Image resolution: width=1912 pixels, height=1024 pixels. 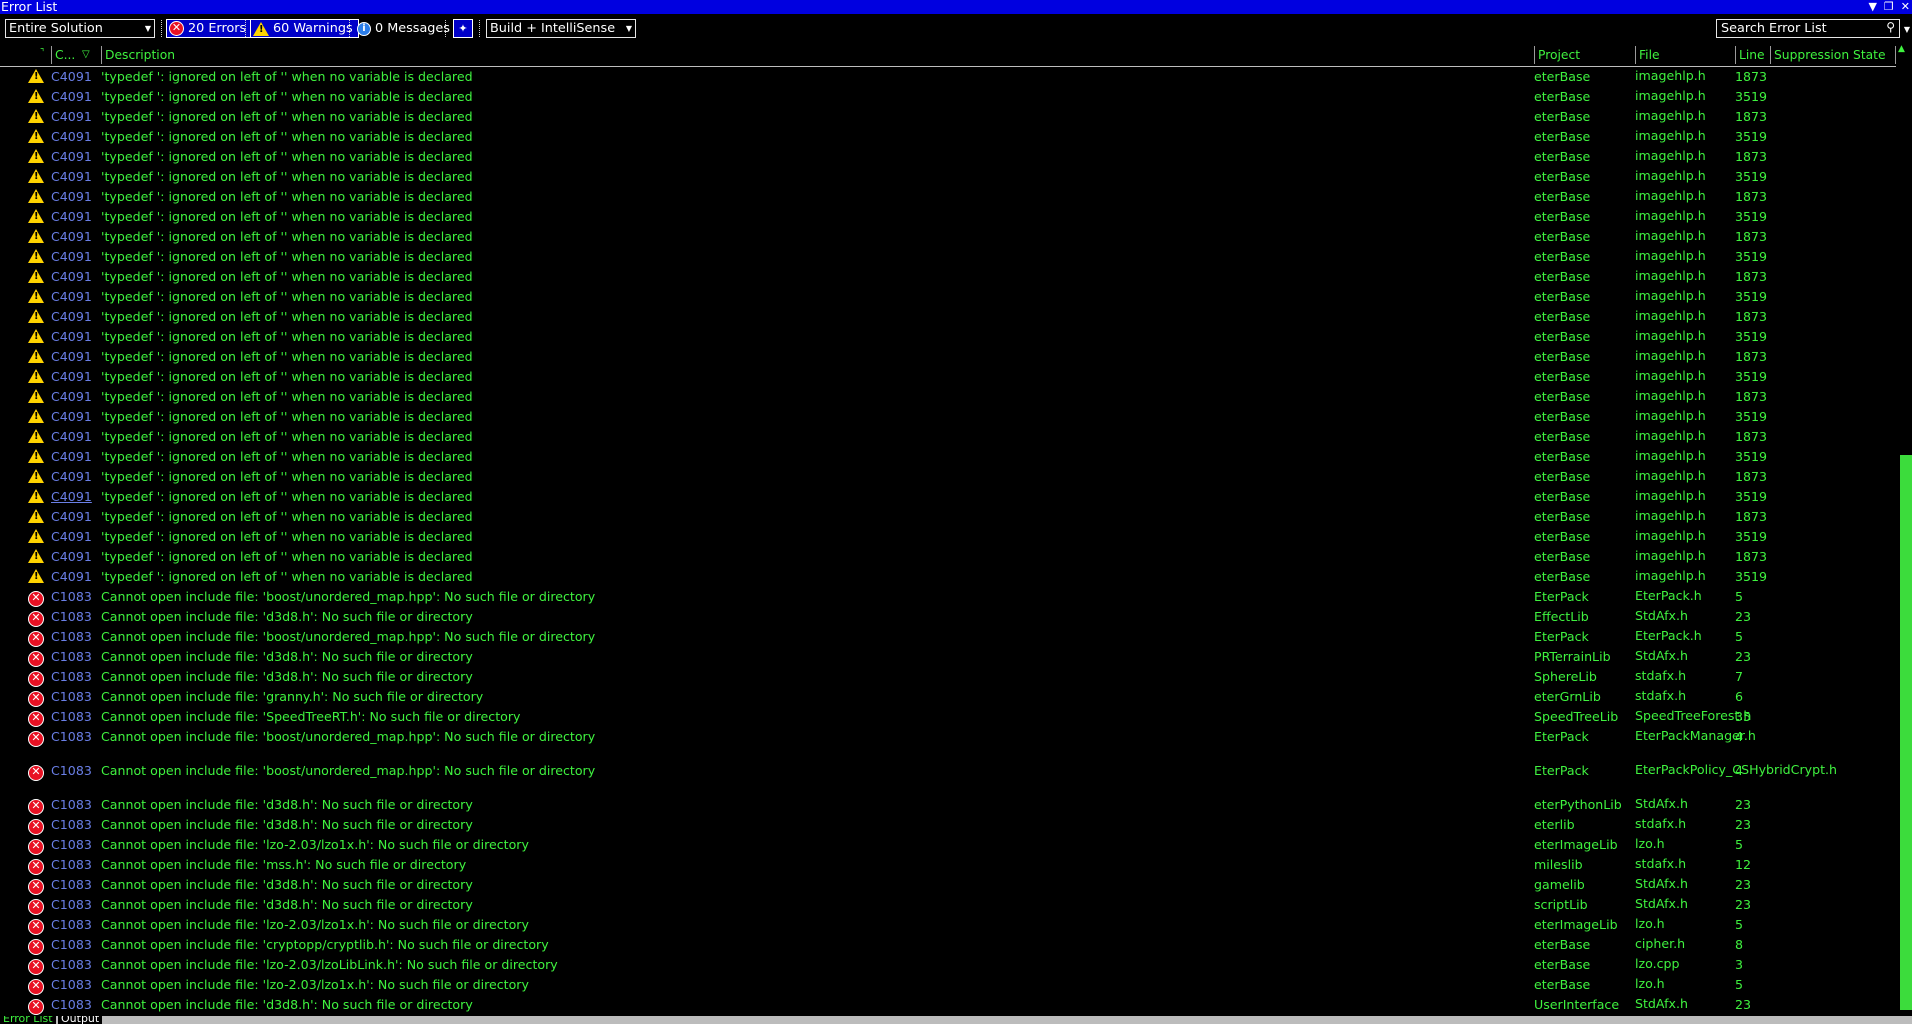 I want to click on scope-dropdown: Entire Solution ▼, so click(x=80, y=28).